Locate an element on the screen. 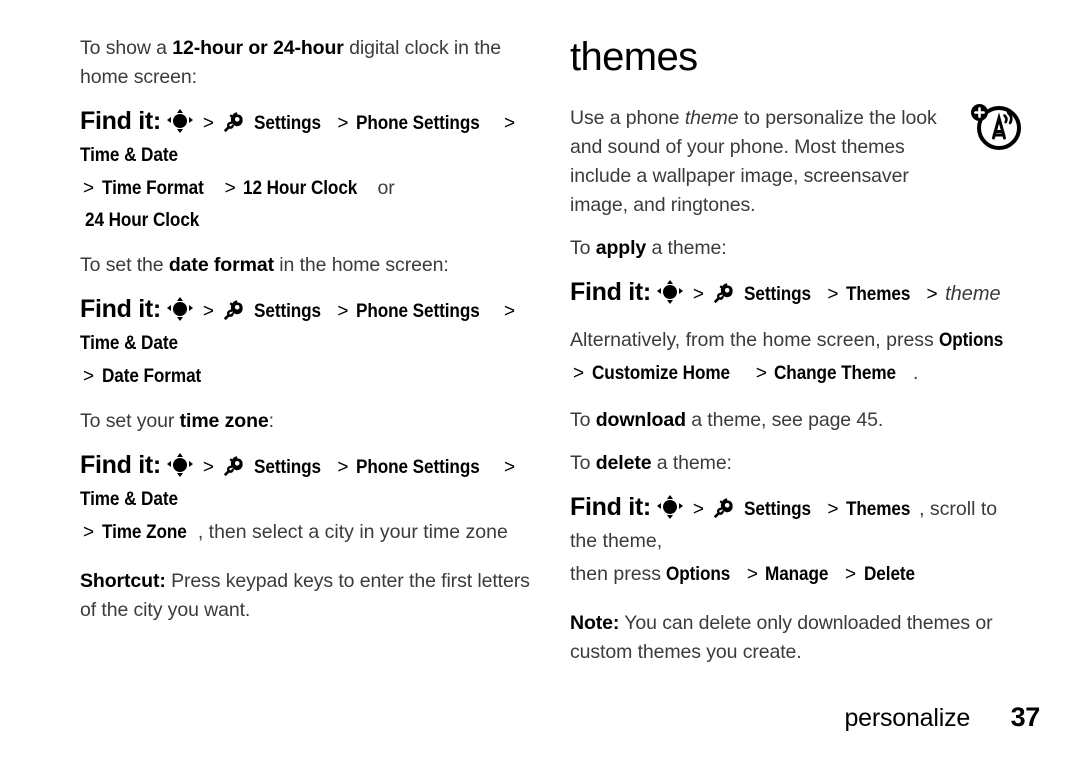  alternatively-continued: > Customize Home > Change Theme. is located at coordinates (795, 374).